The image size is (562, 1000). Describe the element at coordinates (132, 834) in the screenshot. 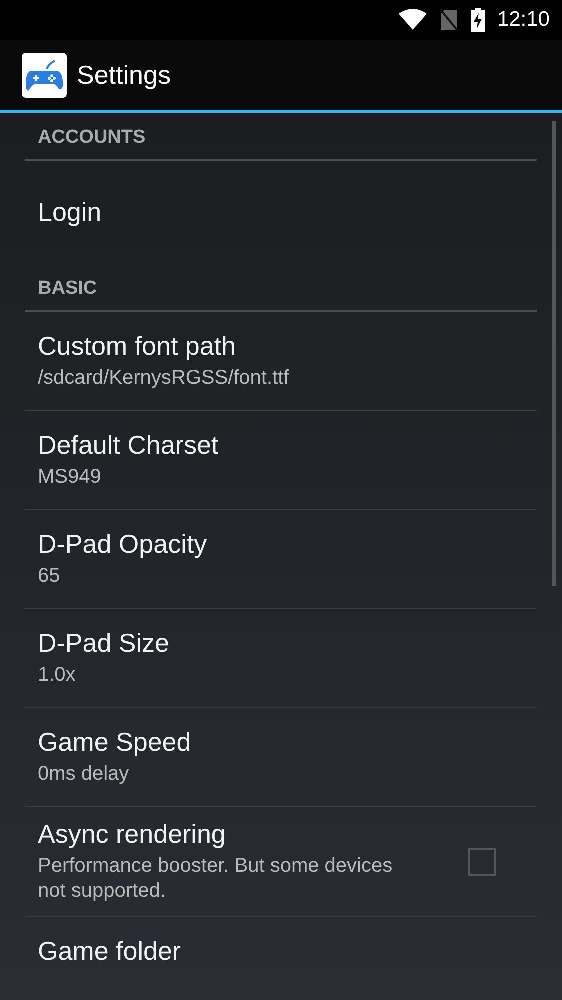

I see `preference-title: Async rendering` at that location.